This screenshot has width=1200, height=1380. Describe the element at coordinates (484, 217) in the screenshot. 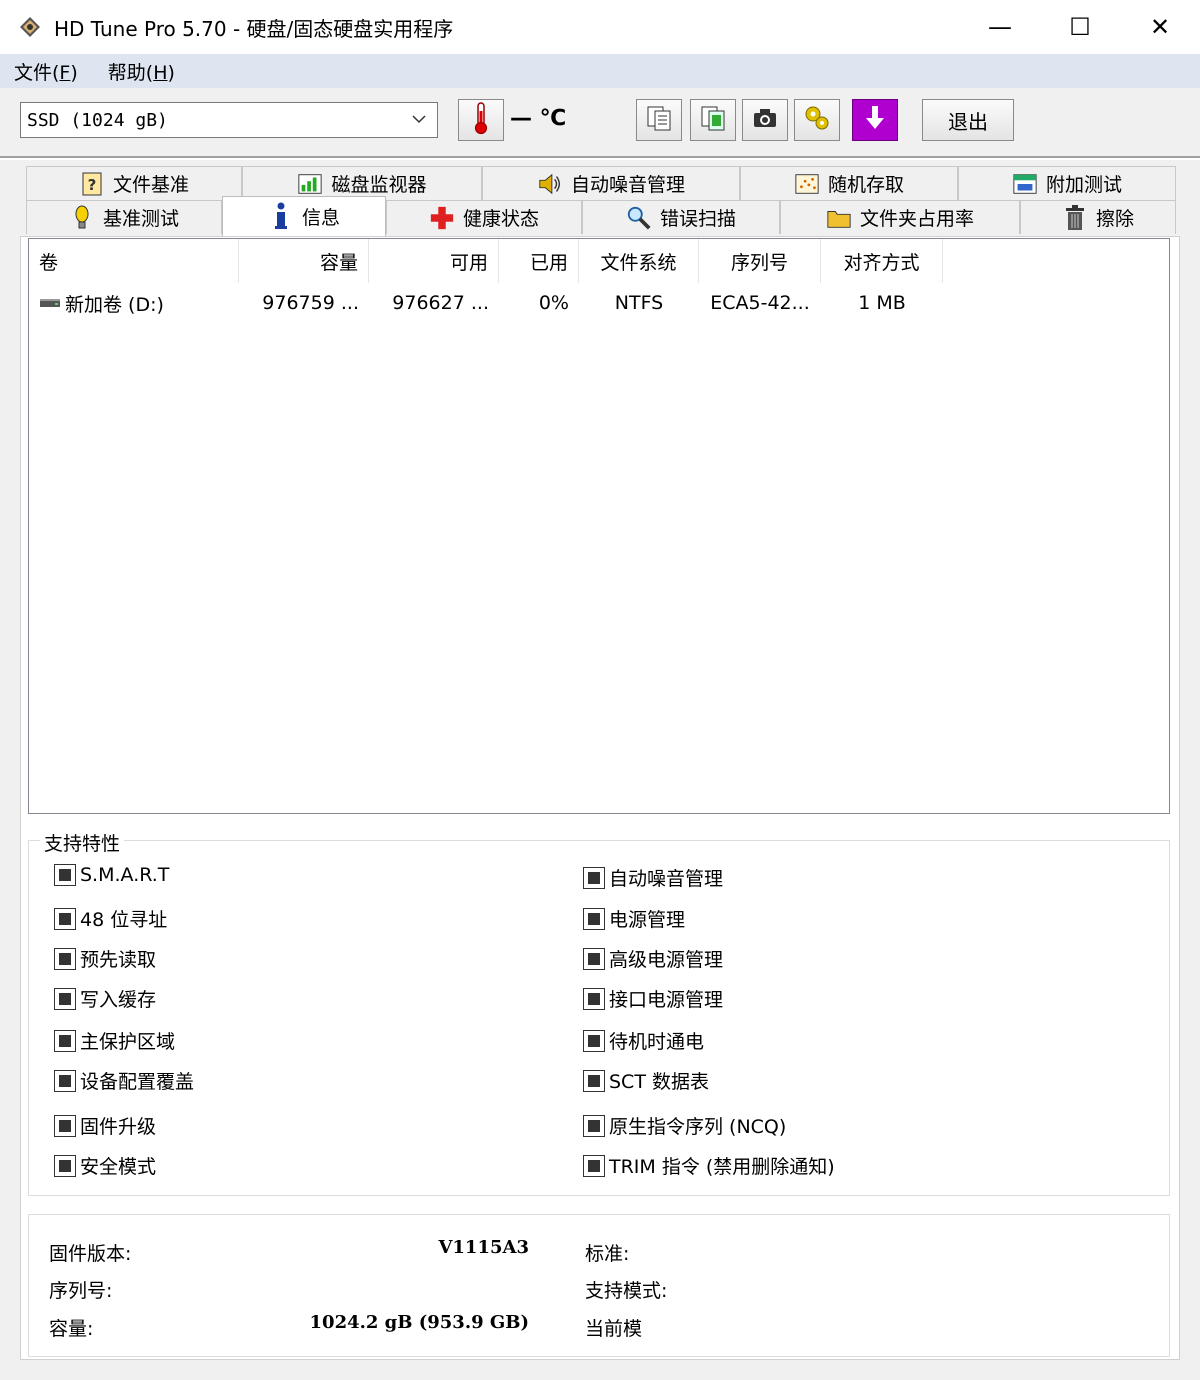

I see `tab-health: 健康状态` at that location.